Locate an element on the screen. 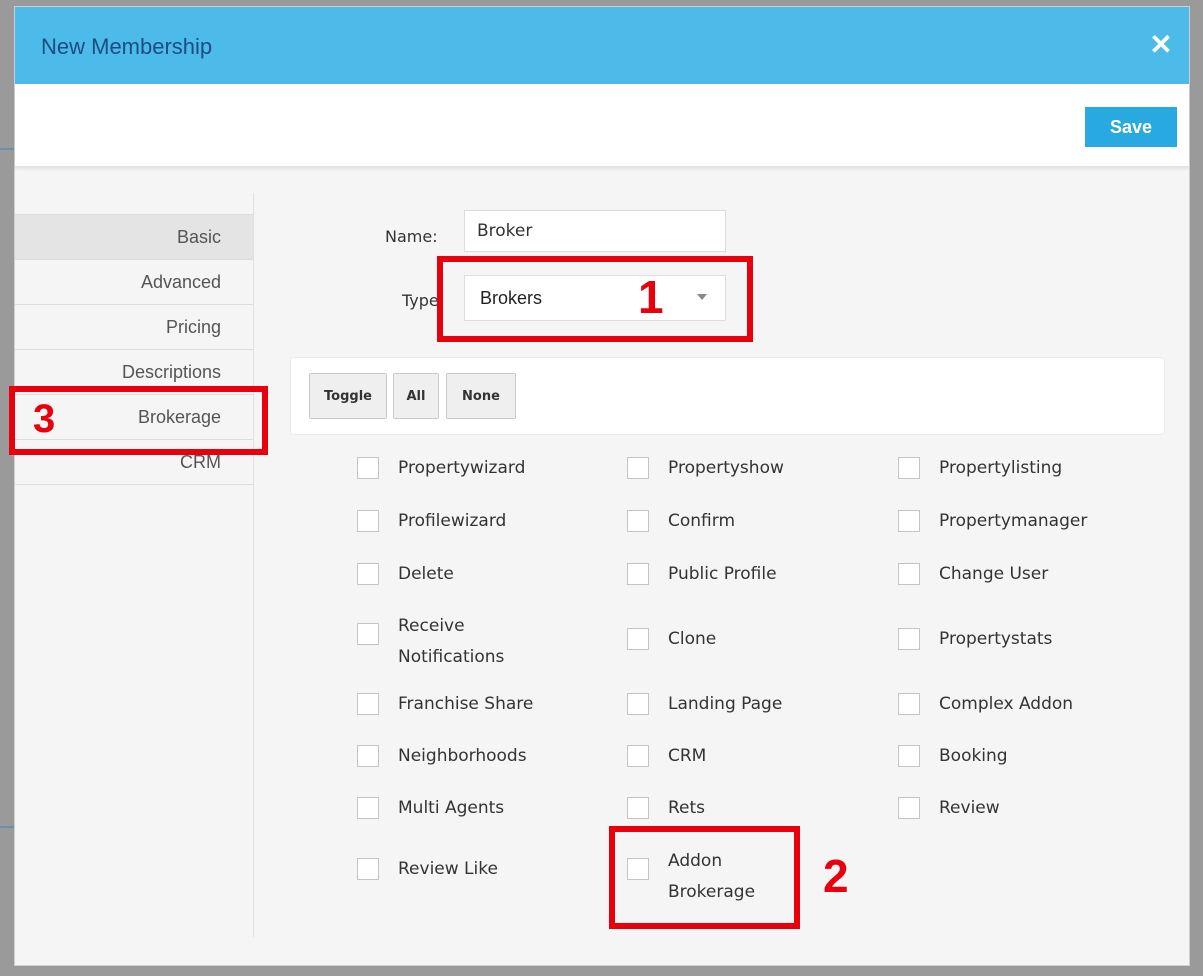 The width and height of the screenshot is (1203, 976). permission-label: Neighborhoods is located at coordinates (462, 756).